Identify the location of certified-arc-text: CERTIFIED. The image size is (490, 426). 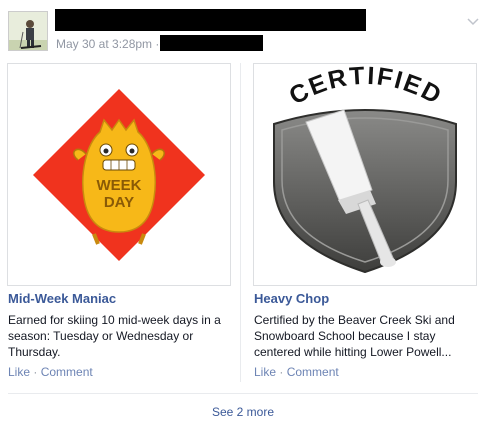
(366, 87).